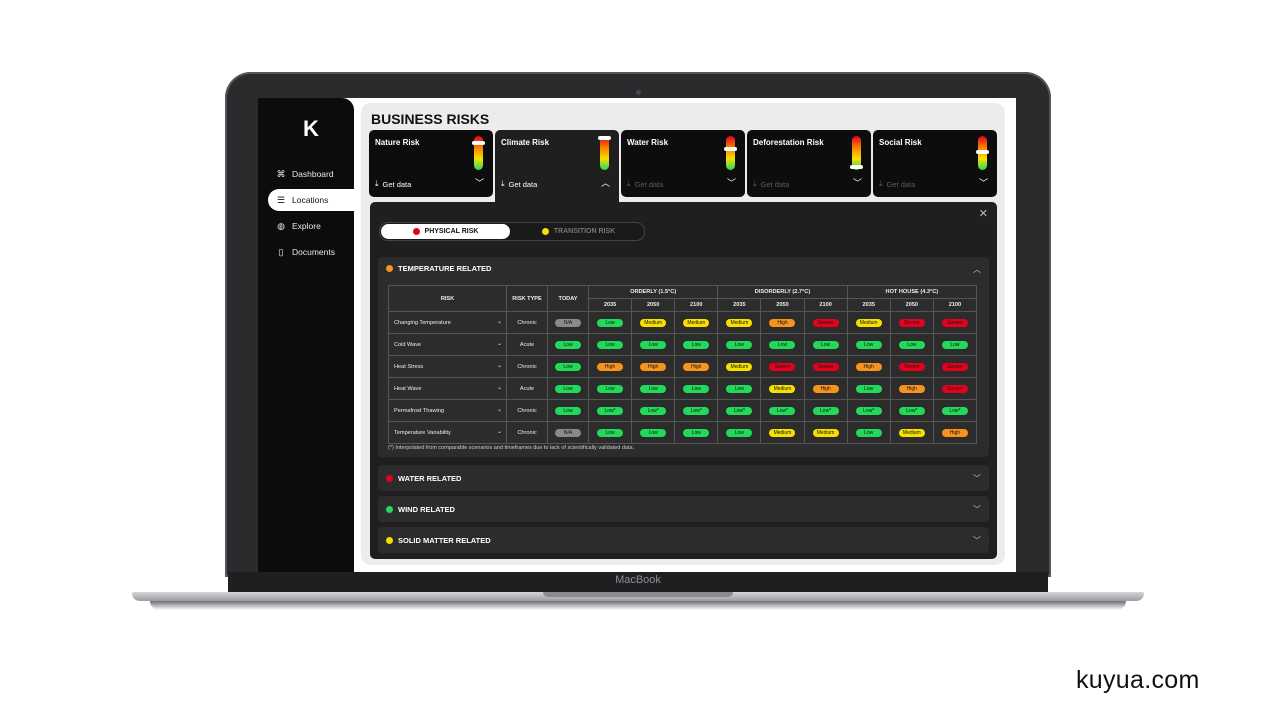 The height and width of the screenshot is (720, 1280). I want to click on water-section: WATER RELATED ﹀, so click(683, 478).